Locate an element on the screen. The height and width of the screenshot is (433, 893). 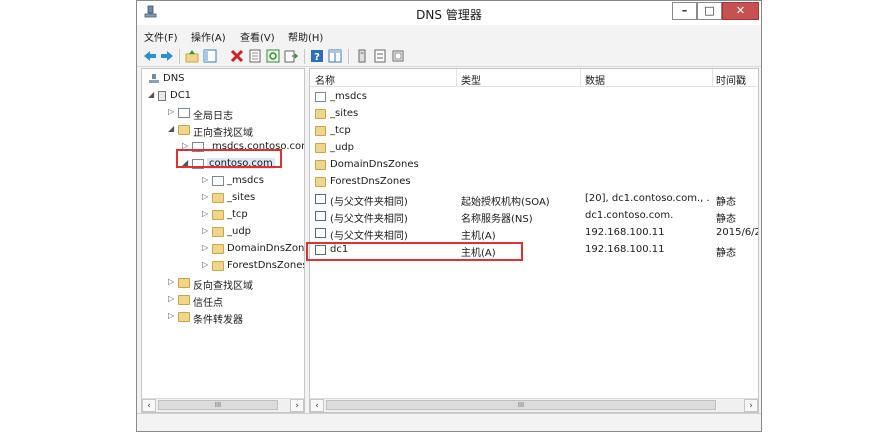
tree-label-forward-zones: 正向查找区域 is located at coordinates (223, 133).